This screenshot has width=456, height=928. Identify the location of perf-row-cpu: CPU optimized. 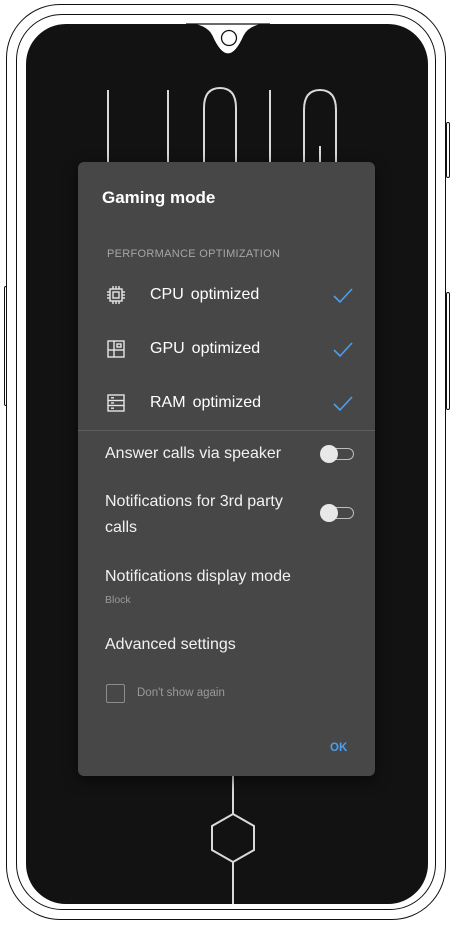
(226, 297).